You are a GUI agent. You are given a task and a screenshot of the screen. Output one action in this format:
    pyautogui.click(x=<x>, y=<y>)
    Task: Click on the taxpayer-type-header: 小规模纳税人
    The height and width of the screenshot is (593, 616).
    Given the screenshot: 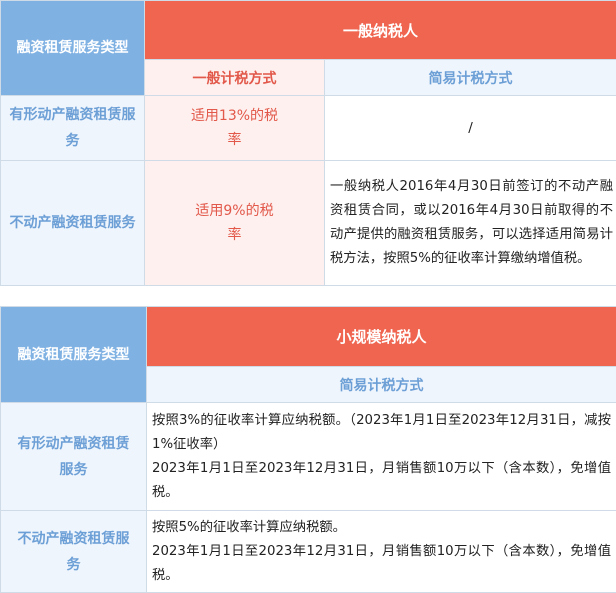 What is the action you would take?
    pyautogui.click(x=381, y=337)
    